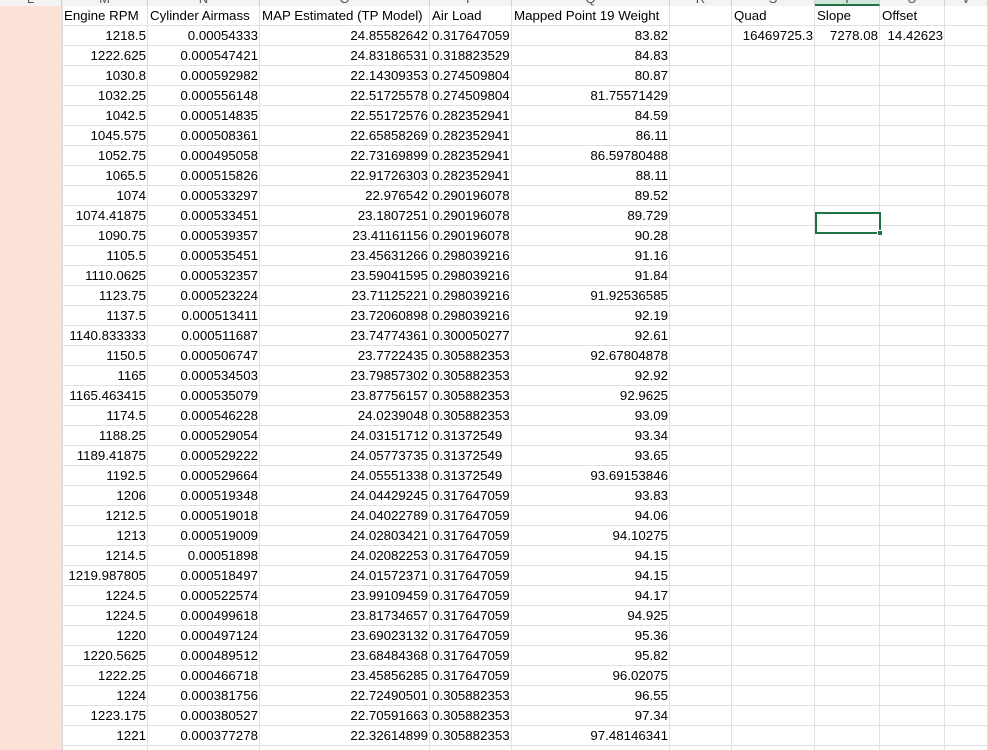  Describe the element at coordinates (591, 356) in the screenshot. I see `mapped-weight-cell: 92.67804878` at that location.